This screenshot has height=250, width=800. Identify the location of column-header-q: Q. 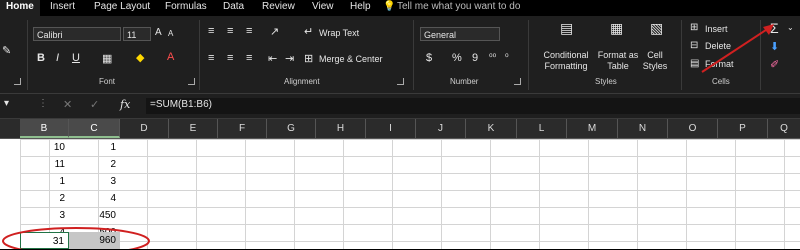
(784, 128).